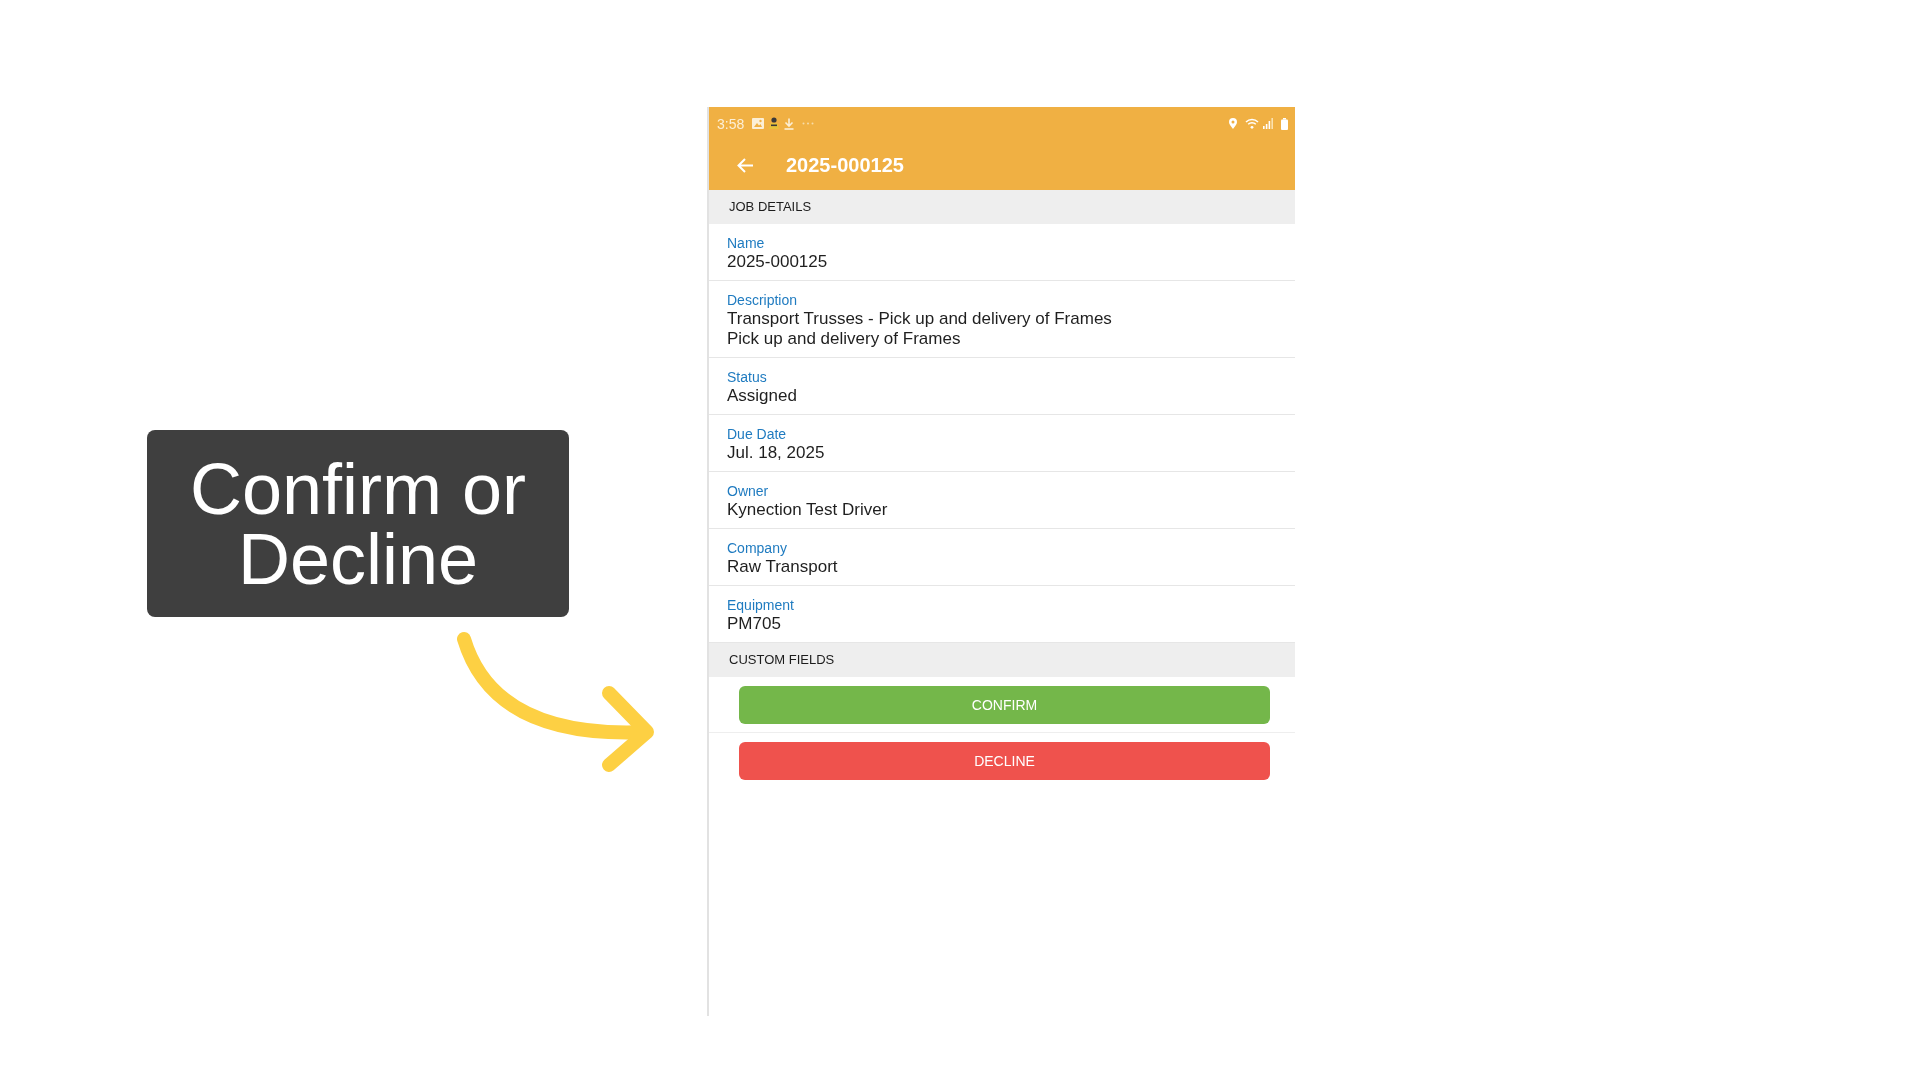 This screenshot has height=1080, width=1920. Describe the element at coordinates (1002, 207) in the screenshot. I see `section-header: JOB DETAILS` at that location.